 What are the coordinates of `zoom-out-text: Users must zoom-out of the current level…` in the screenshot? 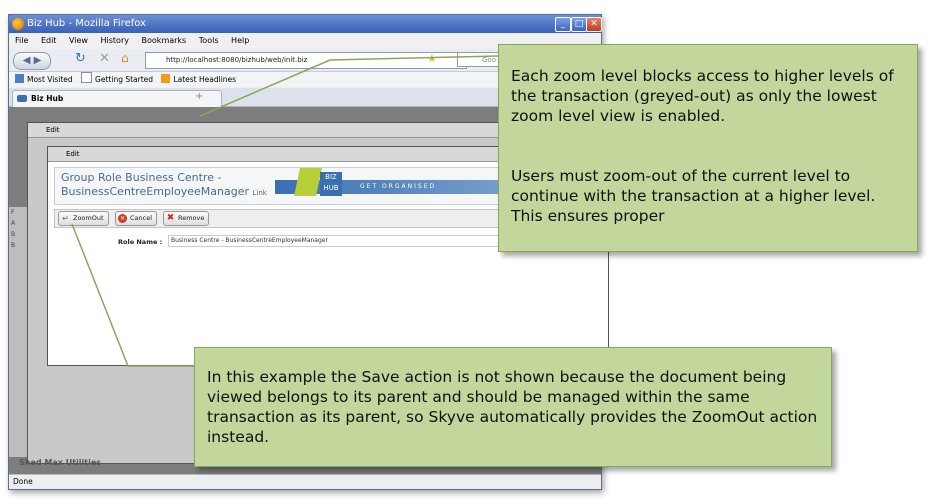 It's located at (693, 196).